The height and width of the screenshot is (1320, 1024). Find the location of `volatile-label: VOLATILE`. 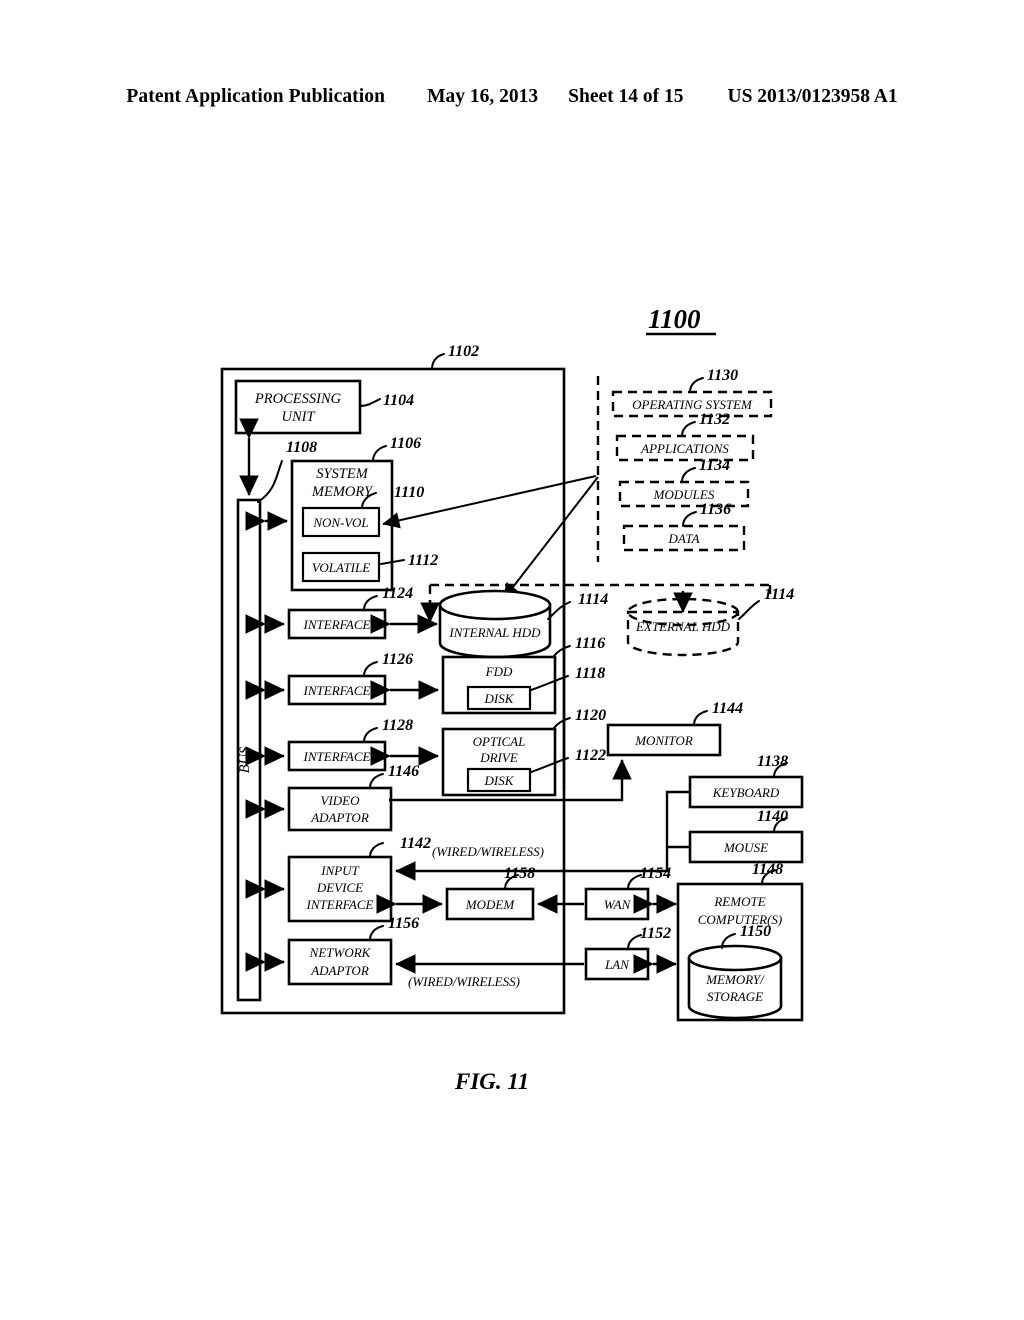

volatile-label: VOLATILE is located at coordinates (341, 567).